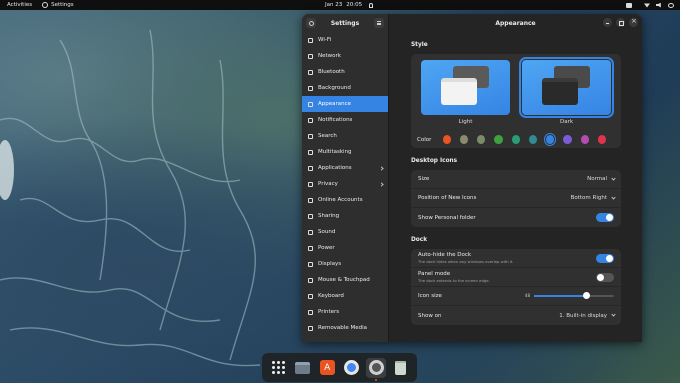 This screenshot has height=383, width=680. I want to click on dock-trash, so click(401, 368).